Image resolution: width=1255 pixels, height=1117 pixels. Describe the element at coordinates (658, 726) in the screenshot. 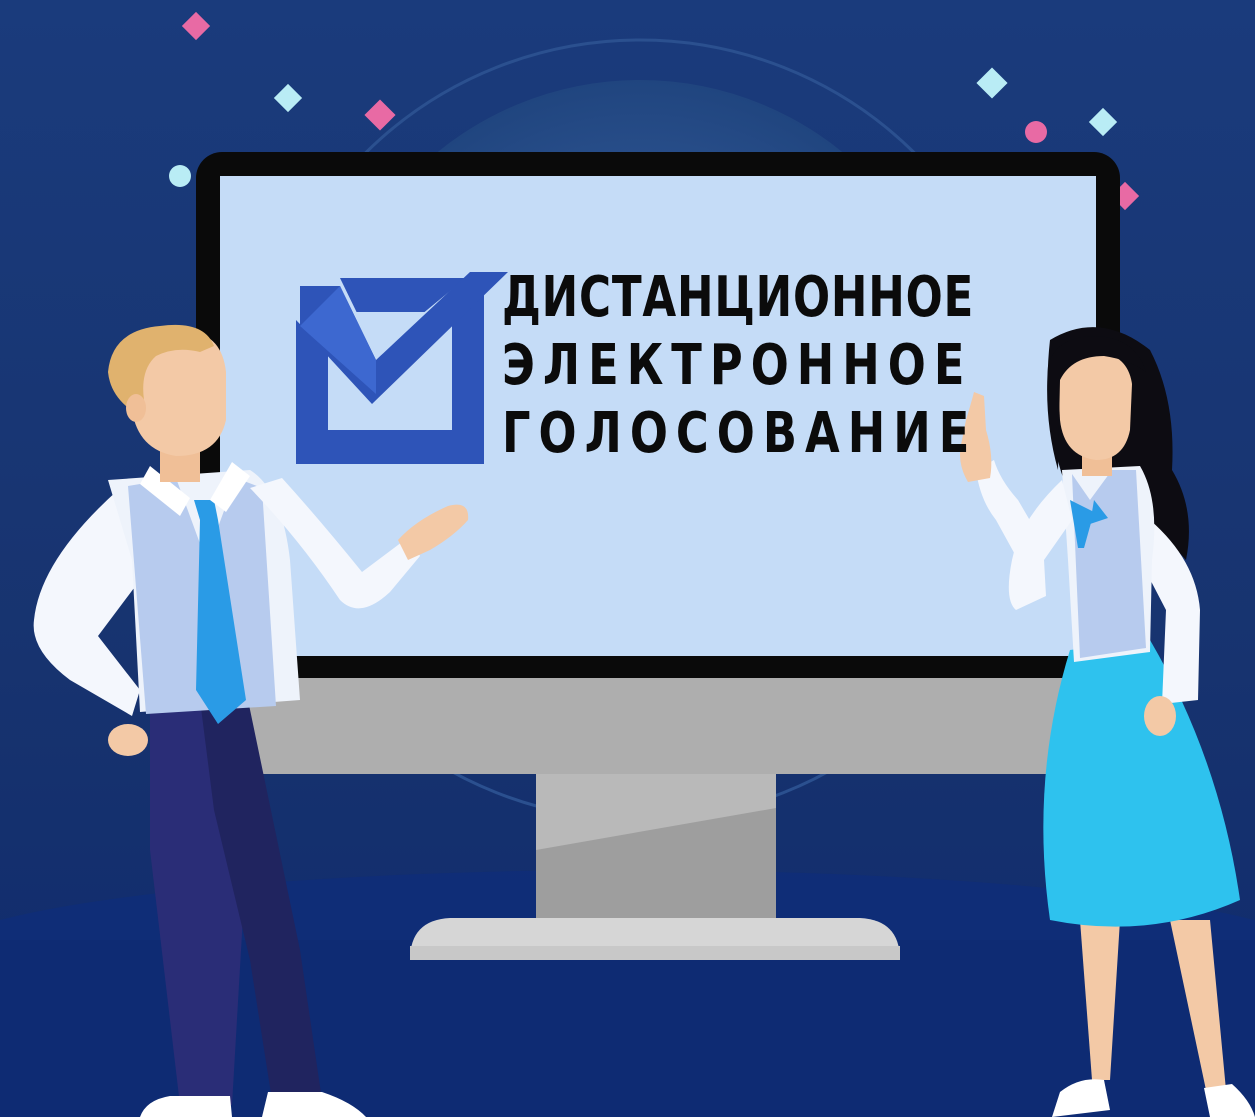

I see `monitor-chin` at that location.